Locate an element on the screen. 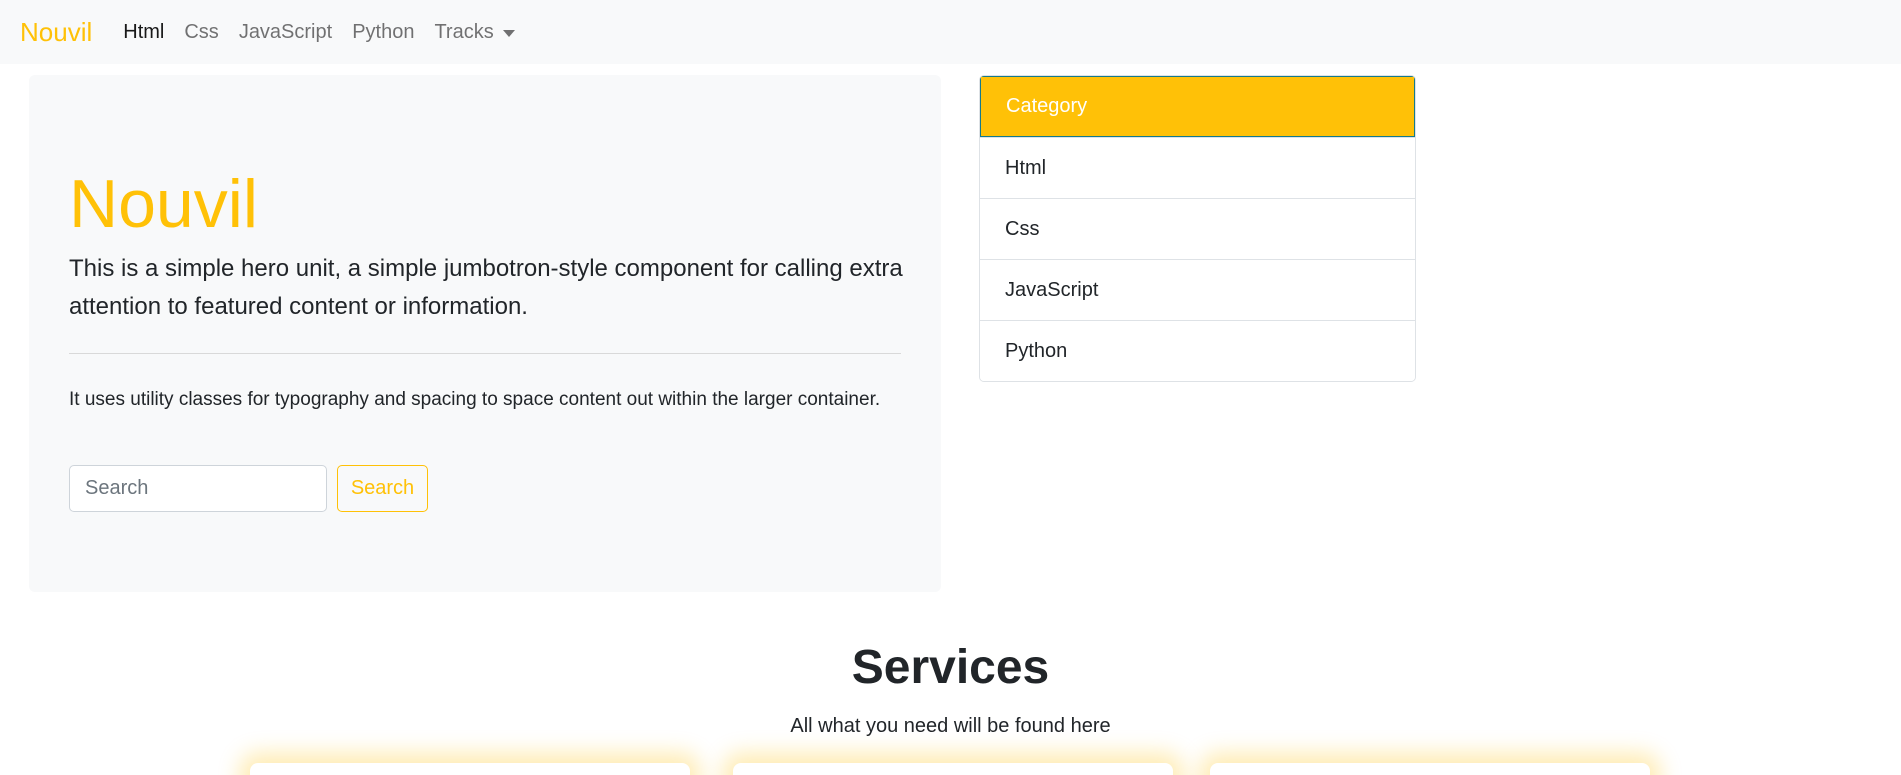 This screenshot has width=1901, height=775. search-input is located at coordinates (198, 488).